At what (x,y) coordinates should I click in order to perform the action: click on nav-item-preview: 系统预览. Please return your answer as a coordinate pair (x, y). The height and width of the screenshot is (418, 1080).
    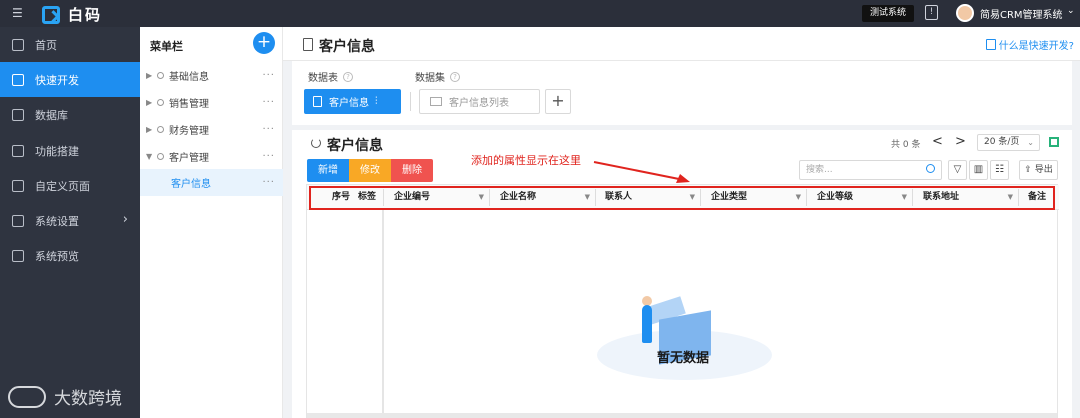
    Looking at the image, I should click on (70, 255).